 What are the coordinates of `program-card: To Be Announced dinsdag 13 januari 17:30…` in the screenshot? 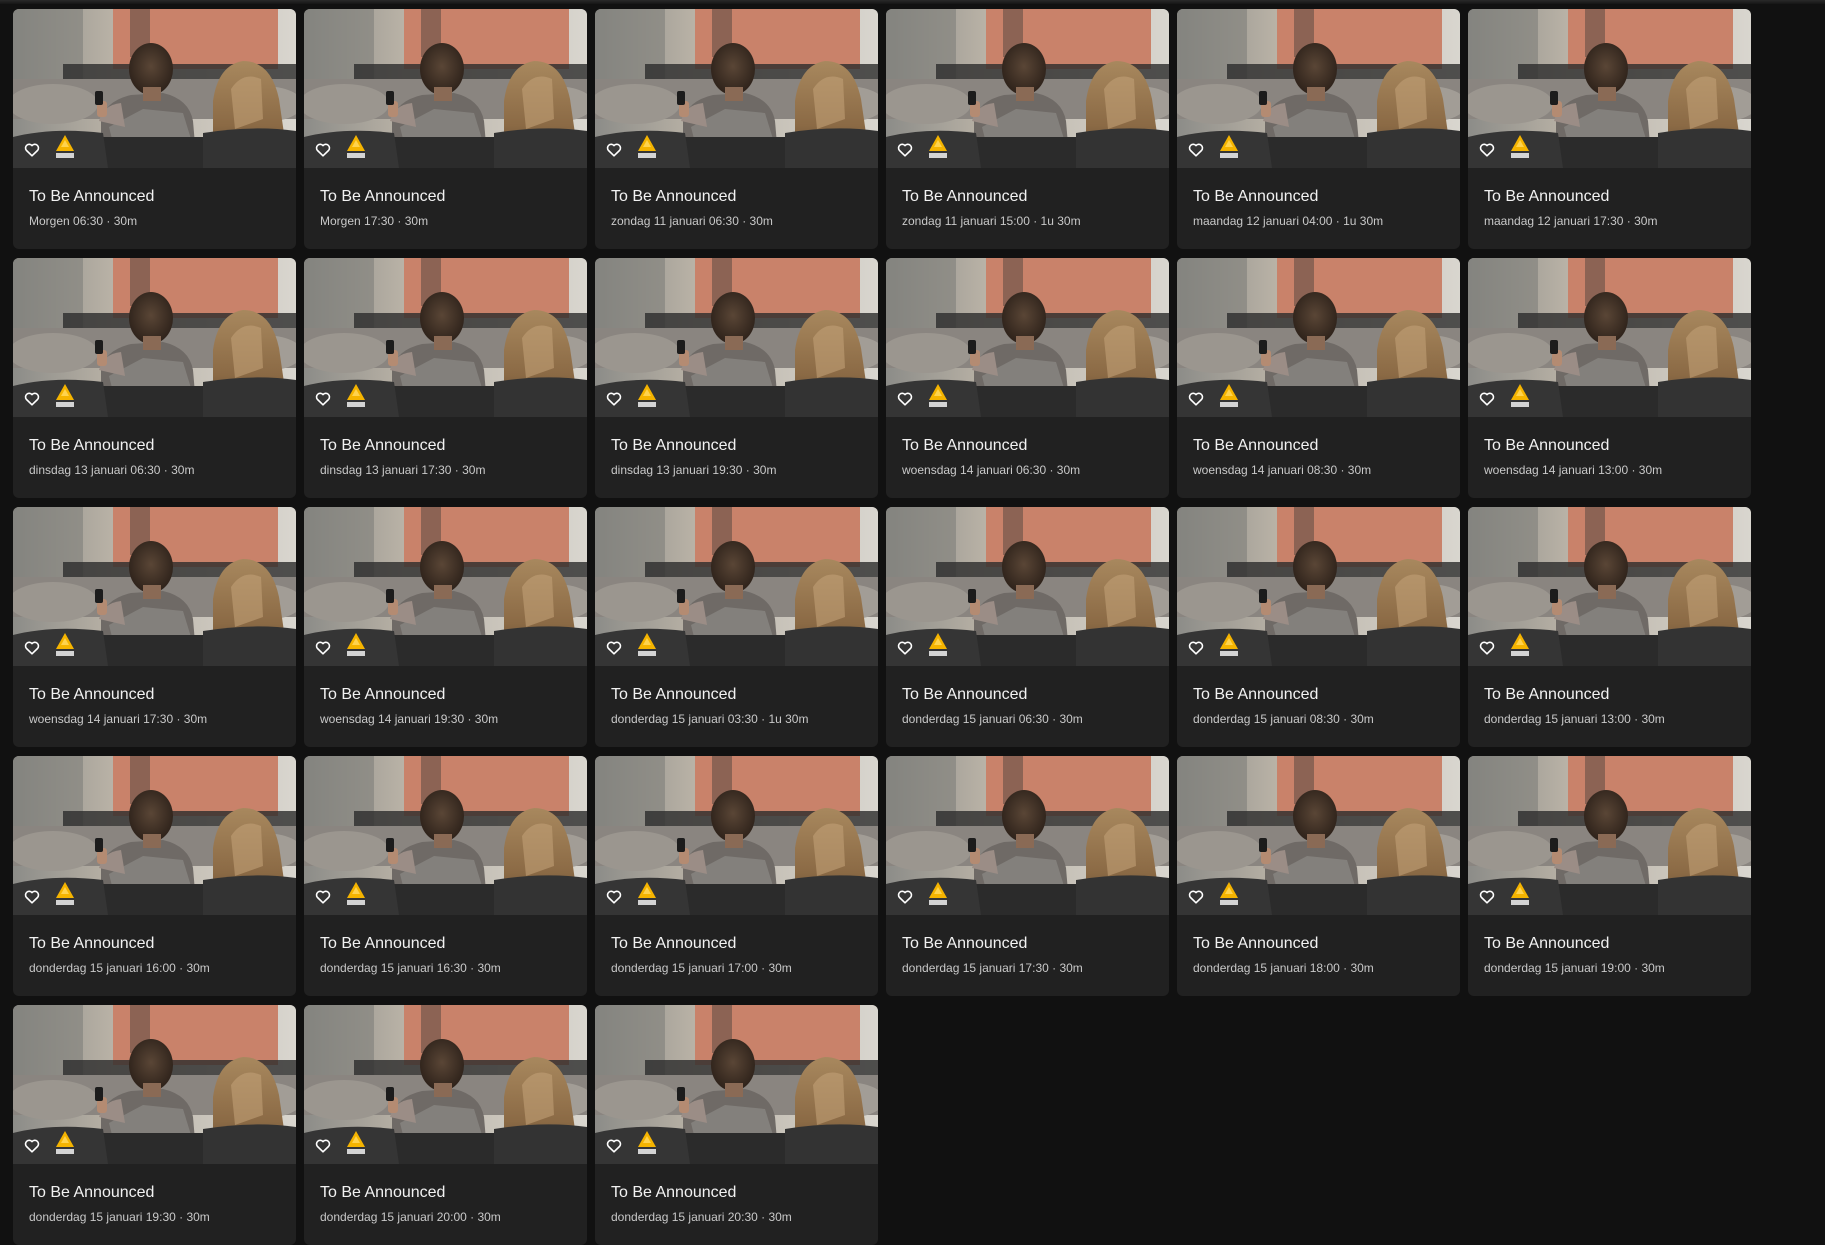 It's located at (445, 378).